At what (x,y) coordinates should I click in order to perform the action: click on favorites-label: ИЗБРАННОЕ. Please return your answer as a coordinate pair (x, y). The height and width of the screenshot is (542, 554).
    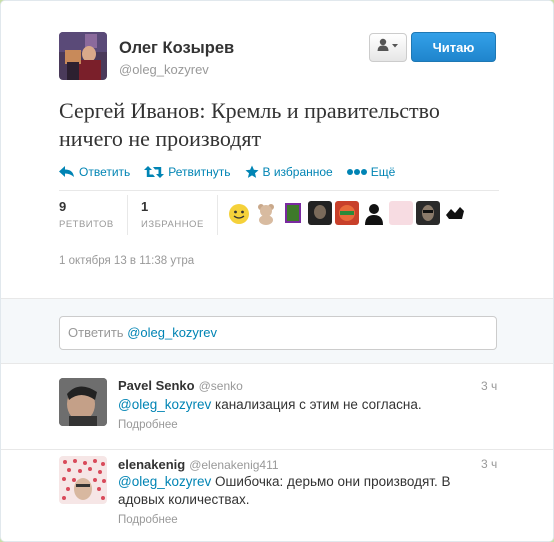
    Looking at the image, I should click on (172, 224).